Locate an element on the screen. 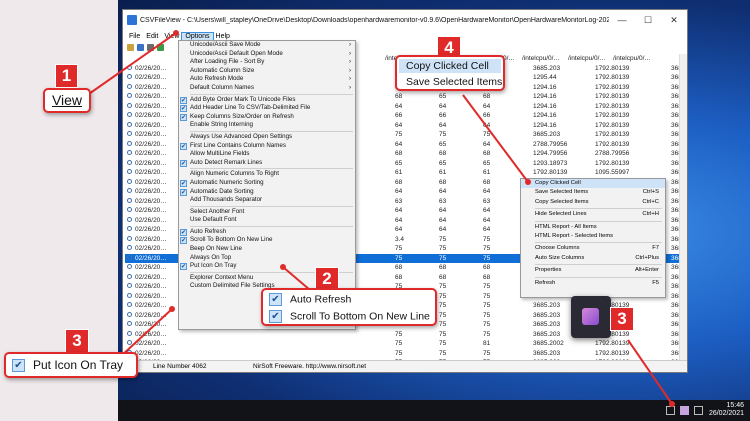 The height and width of the screenshot is (421, 750). options-menu-item-label: Enable String Interning is located at coordinates (221, 125).